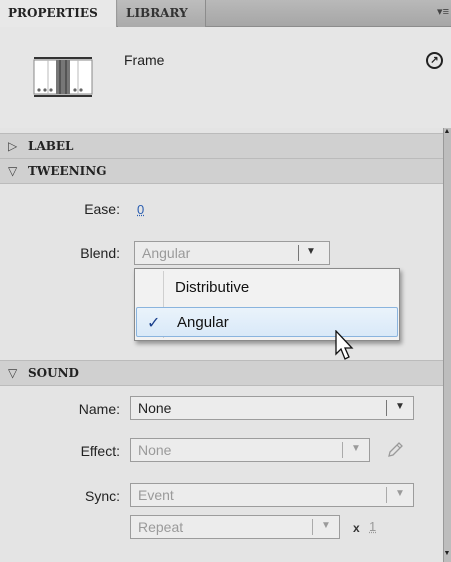  Describe the element at coordinates (267, 288) in the screenshot. I see `menu-item-distributive: Distributive` at that location.